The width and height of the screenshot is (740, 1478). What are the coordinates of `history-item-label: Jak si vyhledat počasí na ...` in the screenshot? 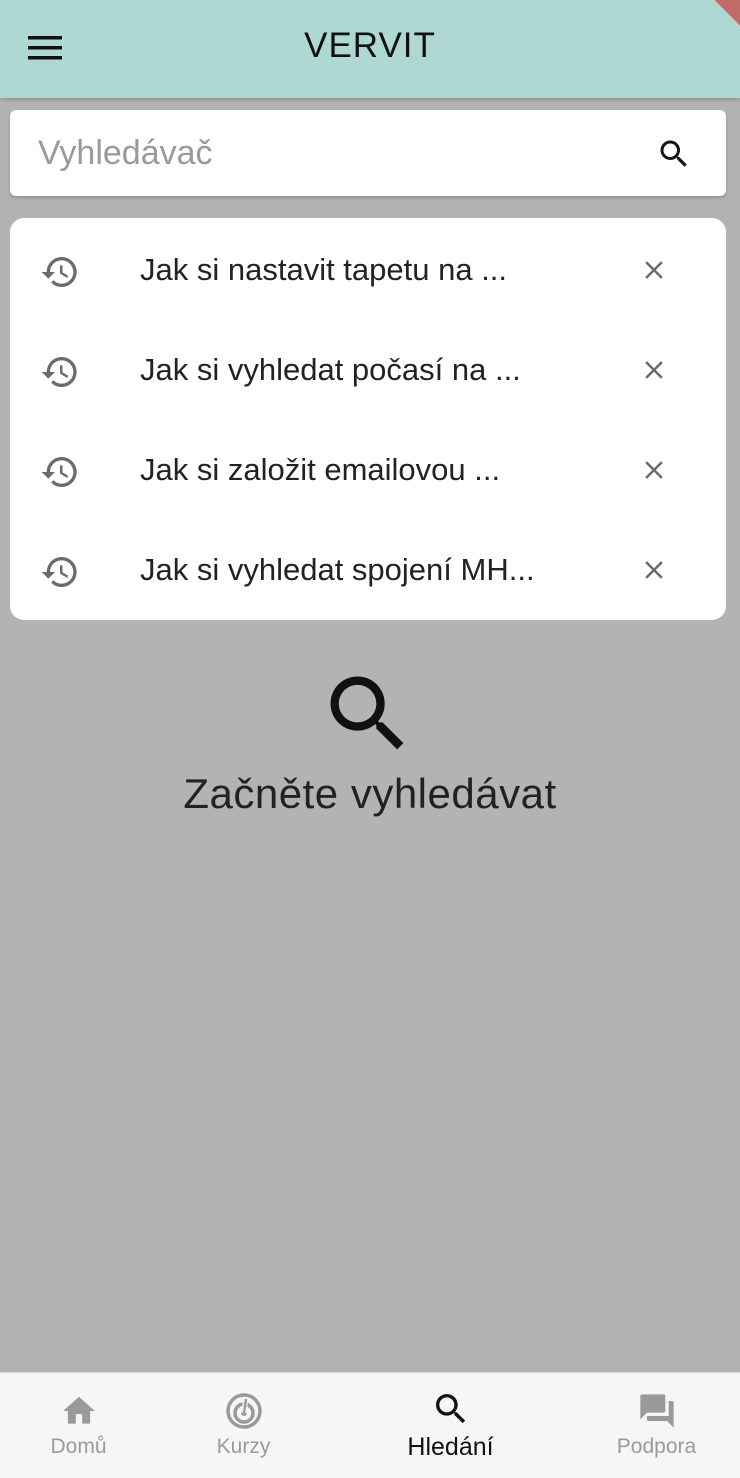 It's located at (330, 369).